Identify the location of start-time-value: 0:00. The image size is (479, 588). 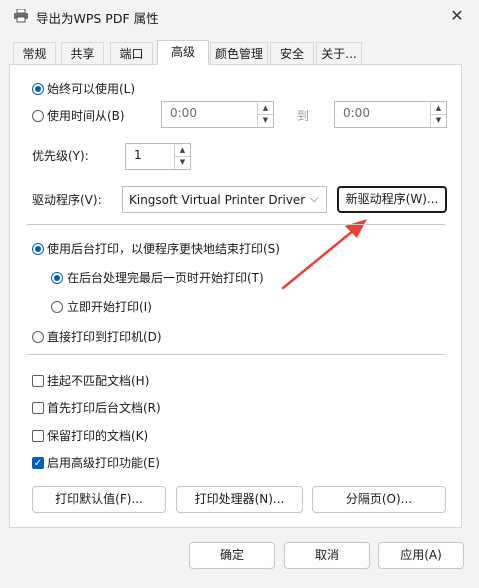
(183, 113).